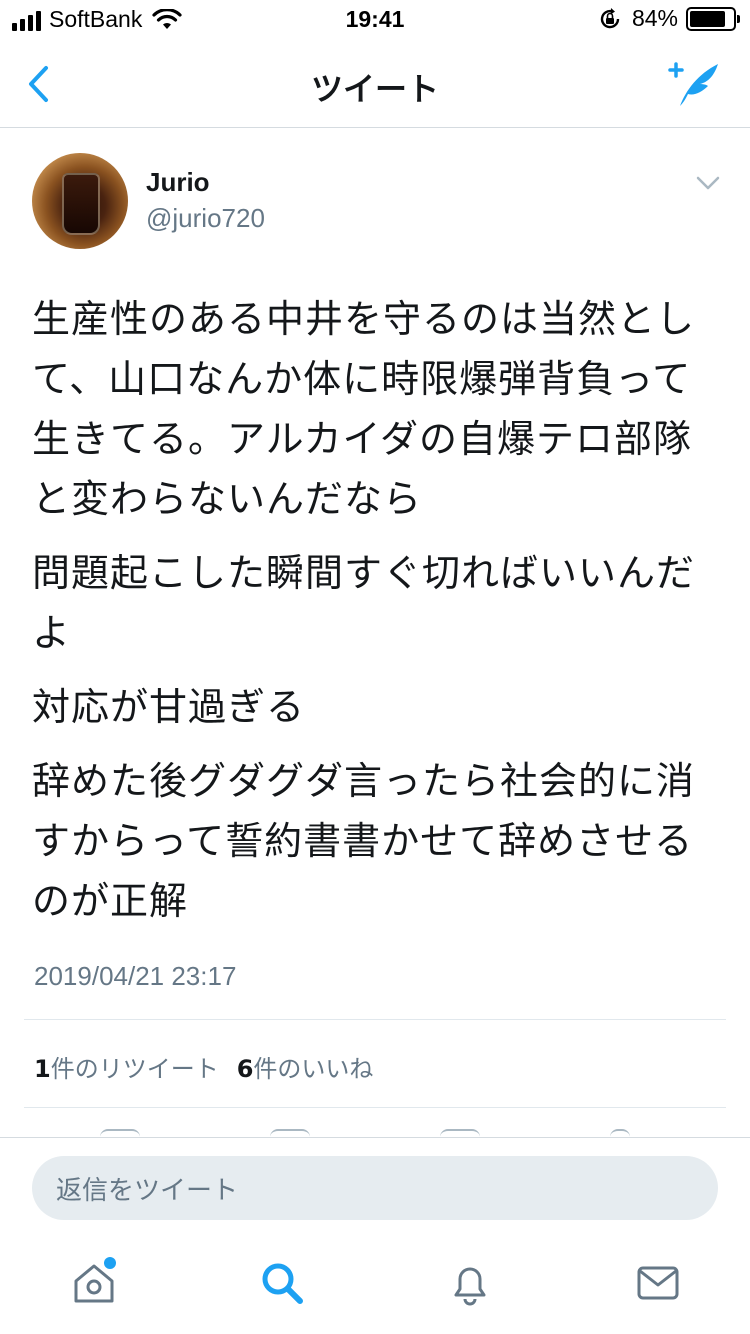 The width and height of the screenshot is (750, 1334). I want to click on tweet-paragraph: 問題起こした瞬間すぐ切ればいいんだよ, so click(364, 603).